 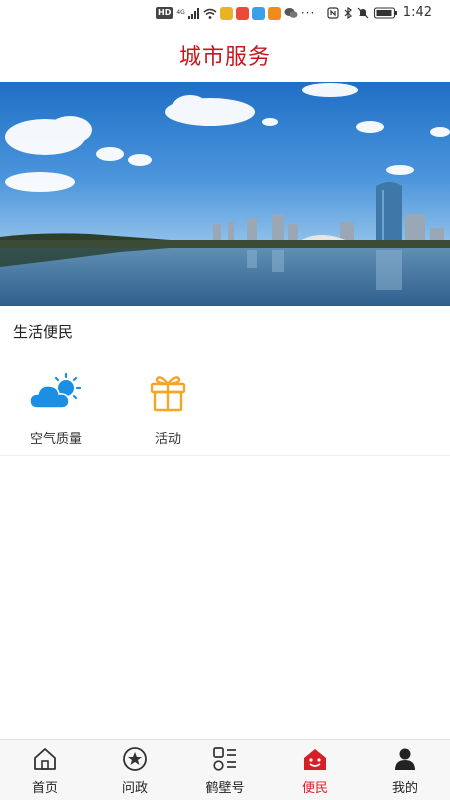 I want to click on tab-label: 便民, so click(x=314, y=788).